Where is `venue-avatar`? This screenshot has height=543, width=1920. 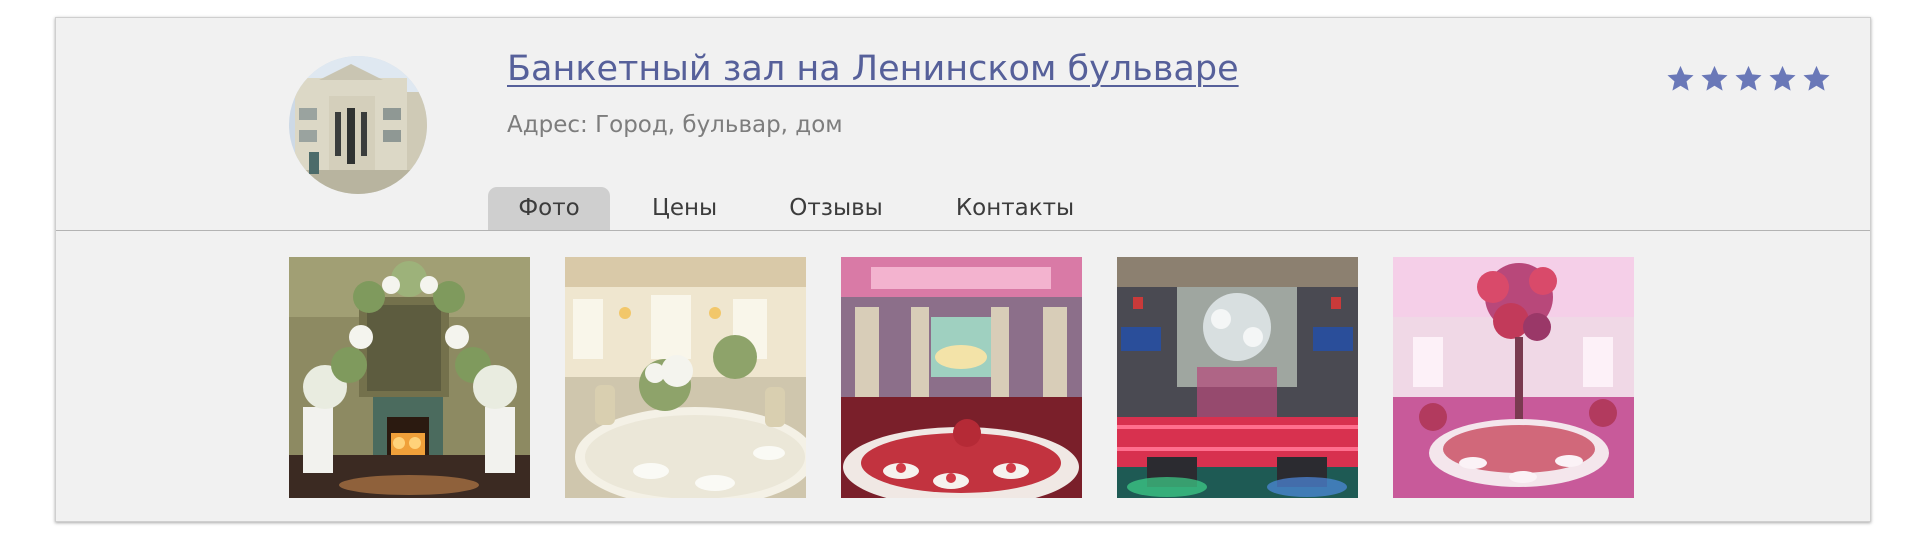
venue-avatar is located at coordinates (358, 125).